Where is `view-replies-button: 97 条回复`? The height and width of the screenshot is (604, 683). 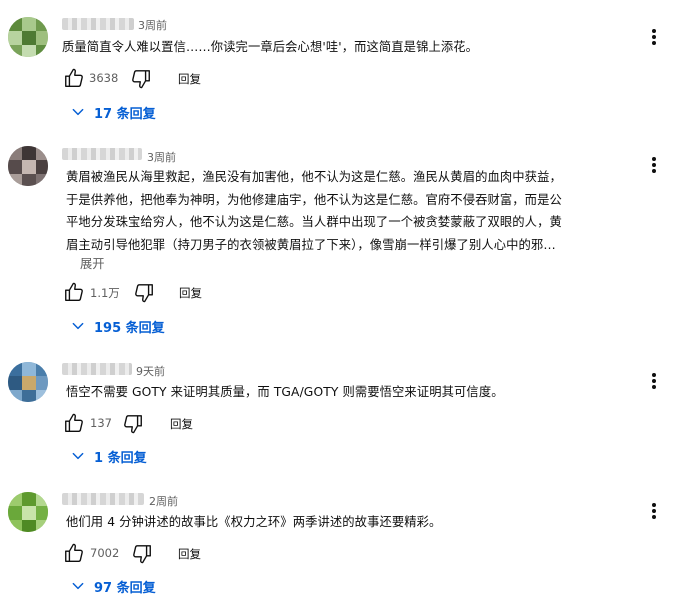 view-replies-button: 97 条回复 is located at coordinates (113, 586).